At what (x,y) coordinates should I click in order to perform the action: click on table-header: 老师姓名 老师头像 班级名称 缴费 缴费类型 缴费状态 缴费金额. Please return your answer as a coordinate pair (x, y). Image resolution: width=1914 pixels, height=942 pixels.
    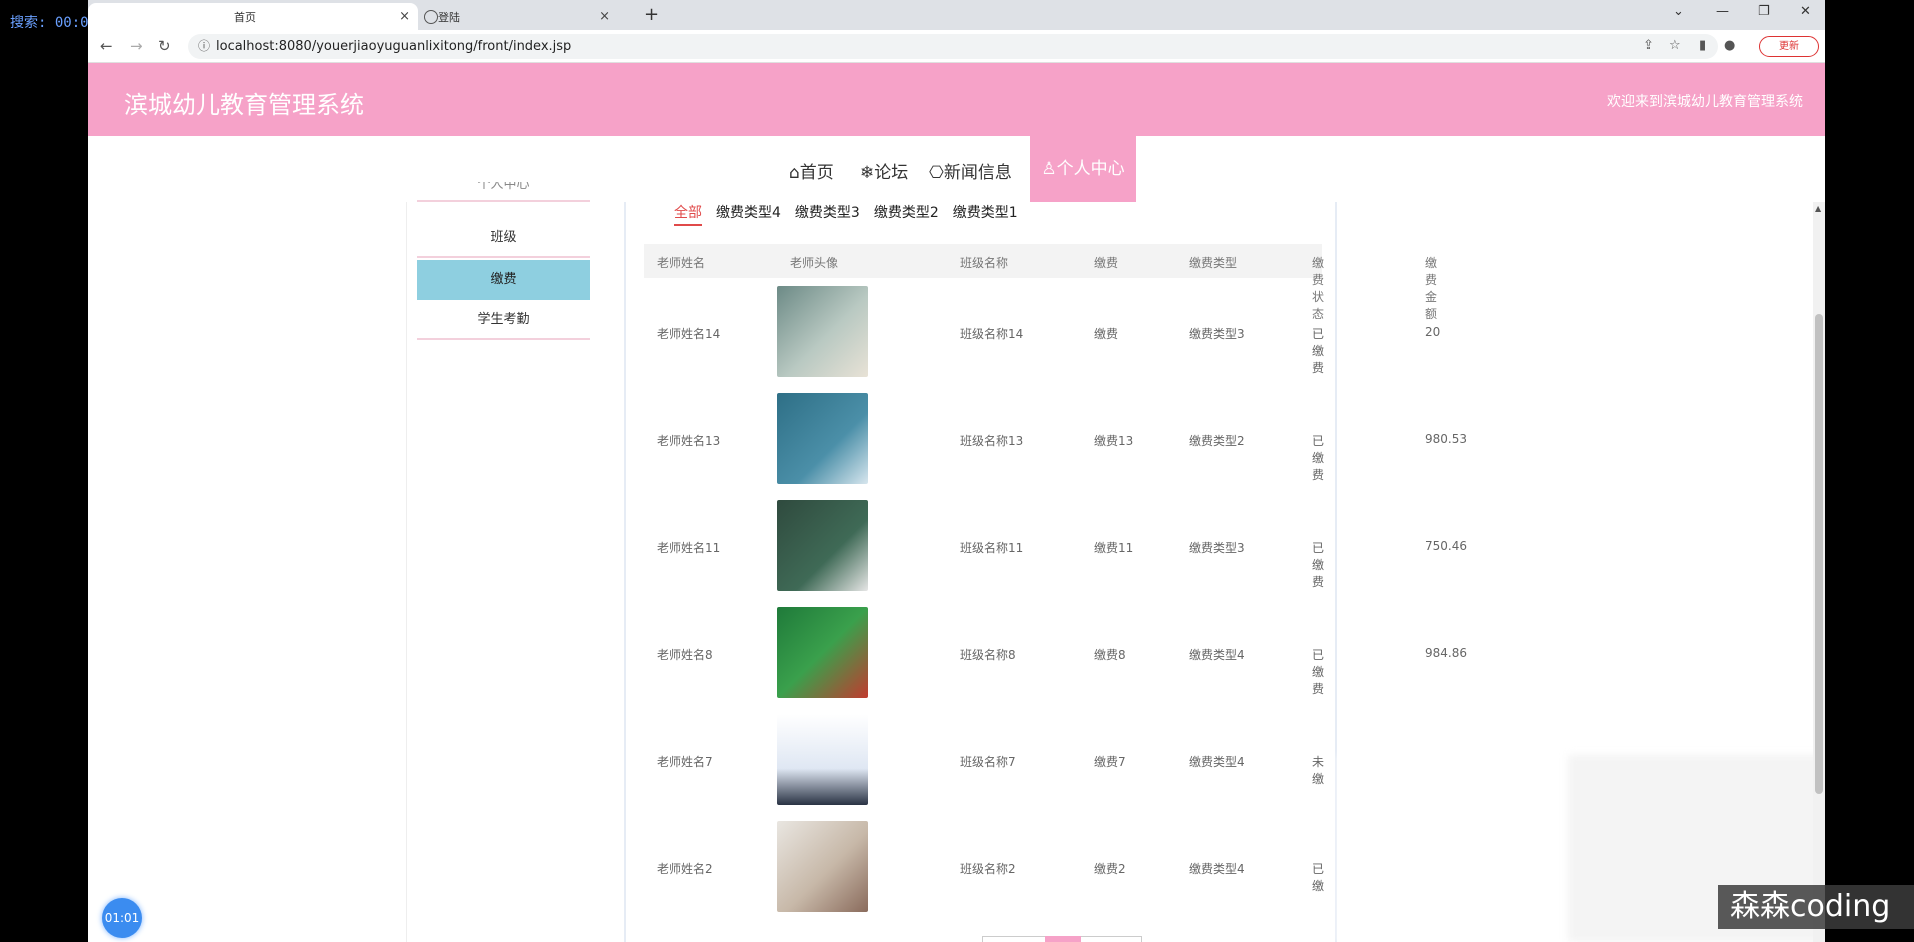
    Looking at the image, I should click on (1040, 282).